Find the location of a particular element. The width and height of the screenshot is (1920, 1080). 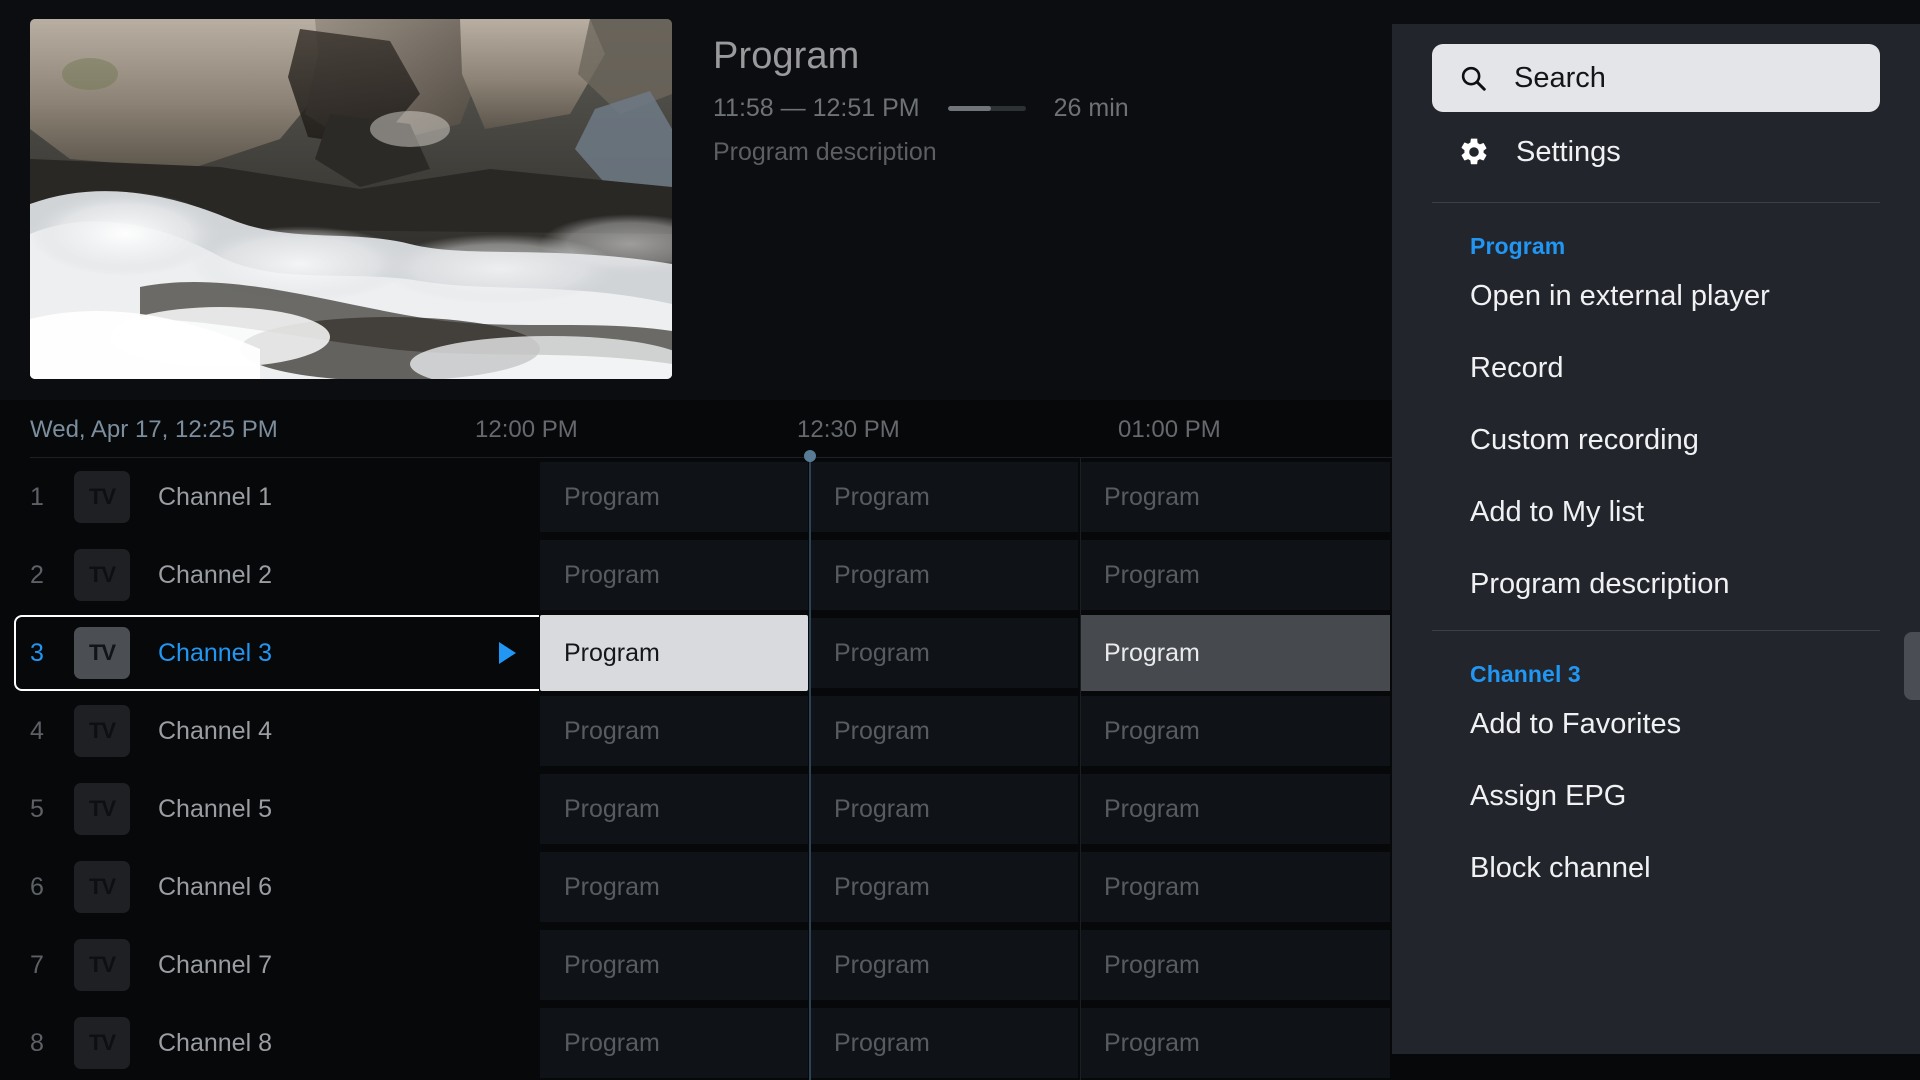

play-icon is located at coordinates (507, 653).